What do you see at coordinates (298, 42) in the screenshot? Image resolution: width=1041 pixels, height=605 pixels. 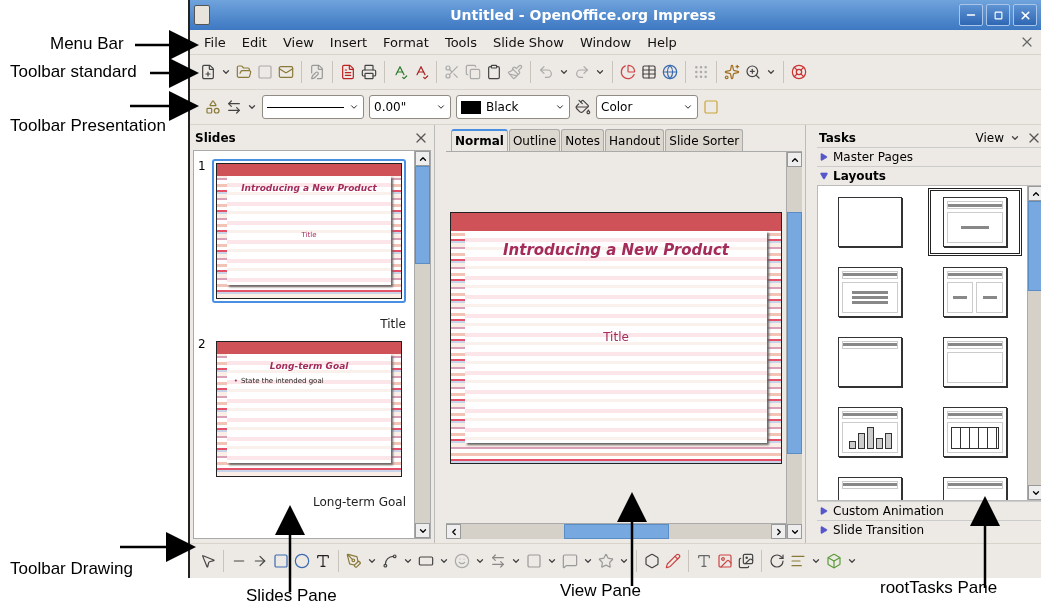 I see `menu-item: View` at bounding box center [298, 42].